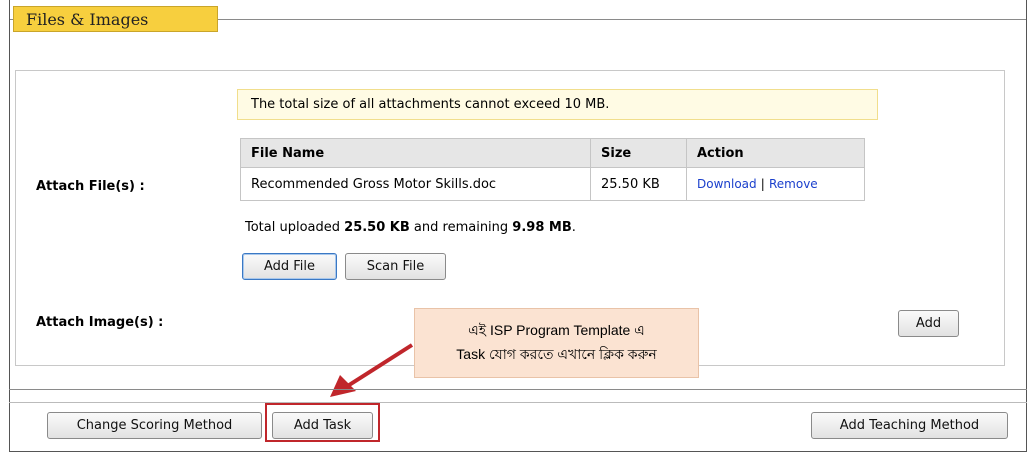 The width and height of the screenshot is (1036, 453). Describe the element at coordinates (573, 227) in the screenshot. I see `summary-suffix: .` at that location.